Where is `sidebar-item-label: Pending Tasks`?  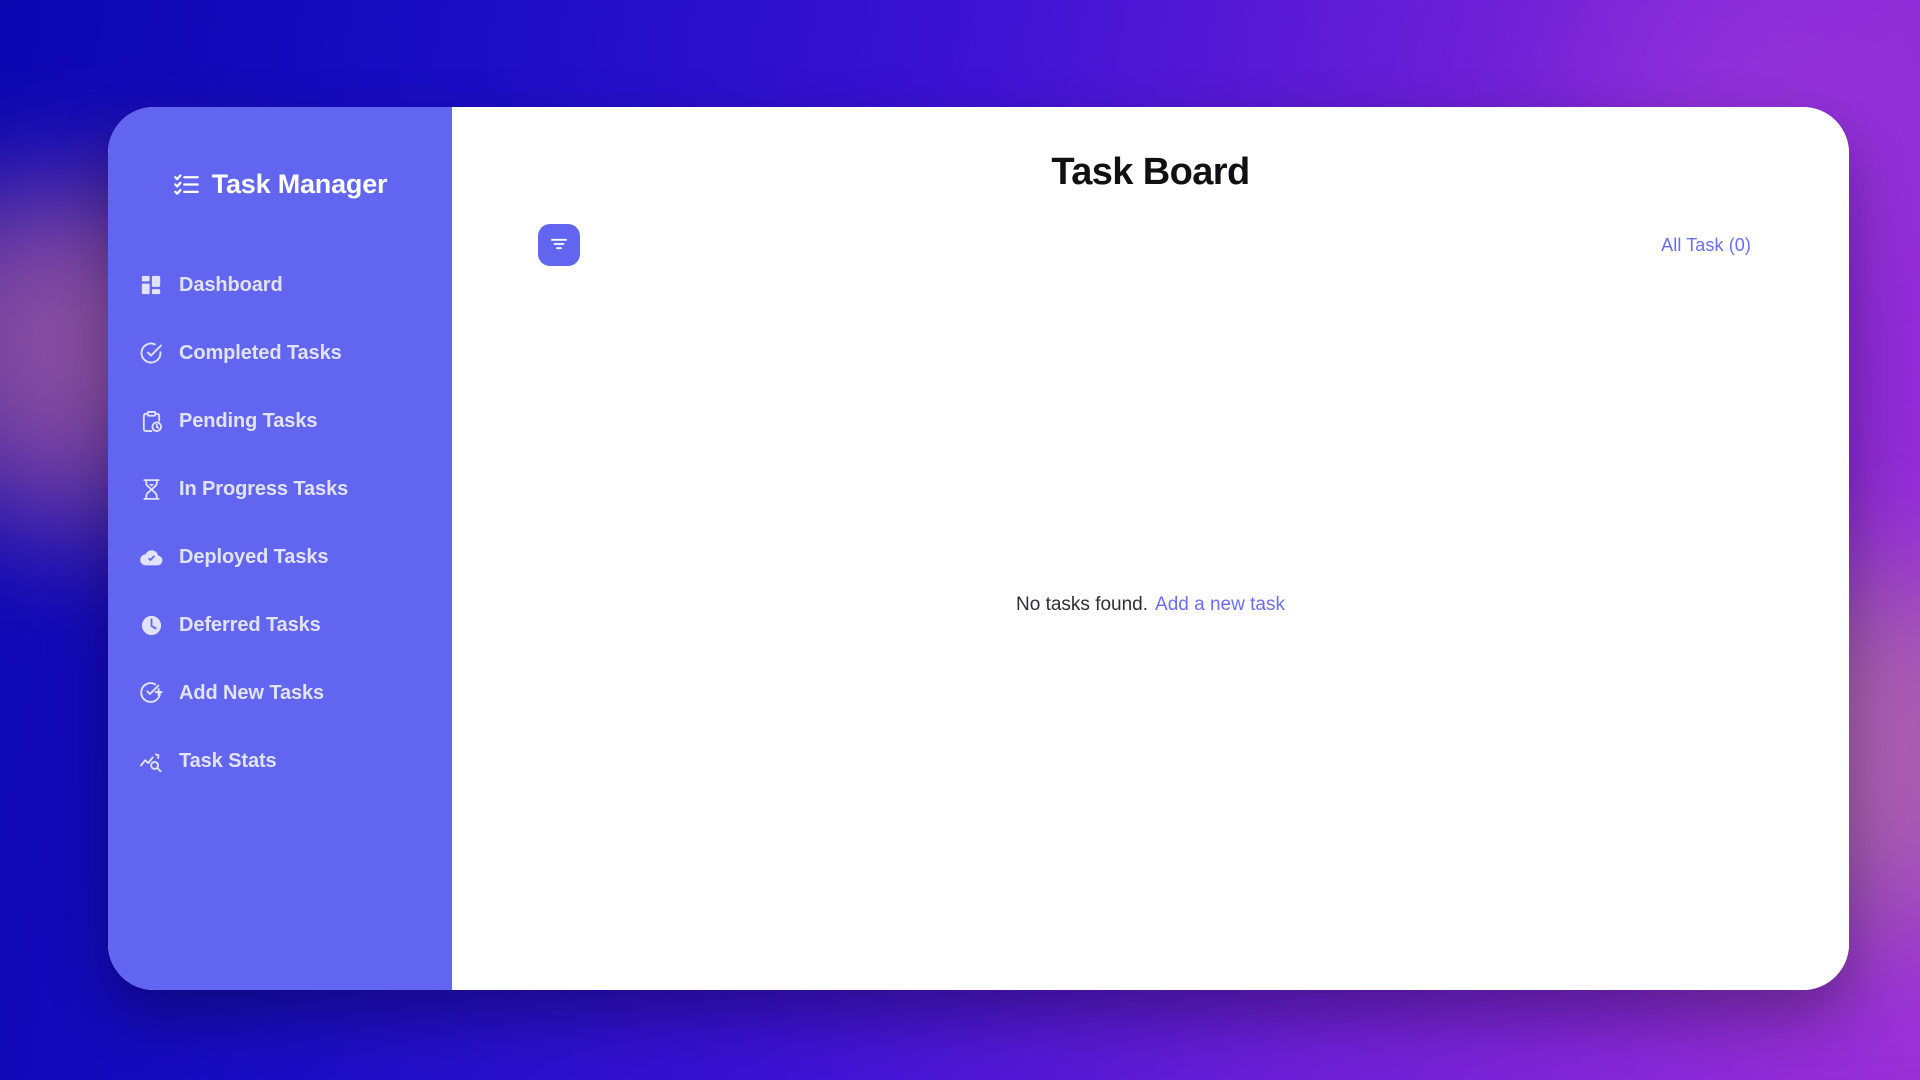 sidebar-item-label: Pending Tasks is located at coordinates (248, 420).